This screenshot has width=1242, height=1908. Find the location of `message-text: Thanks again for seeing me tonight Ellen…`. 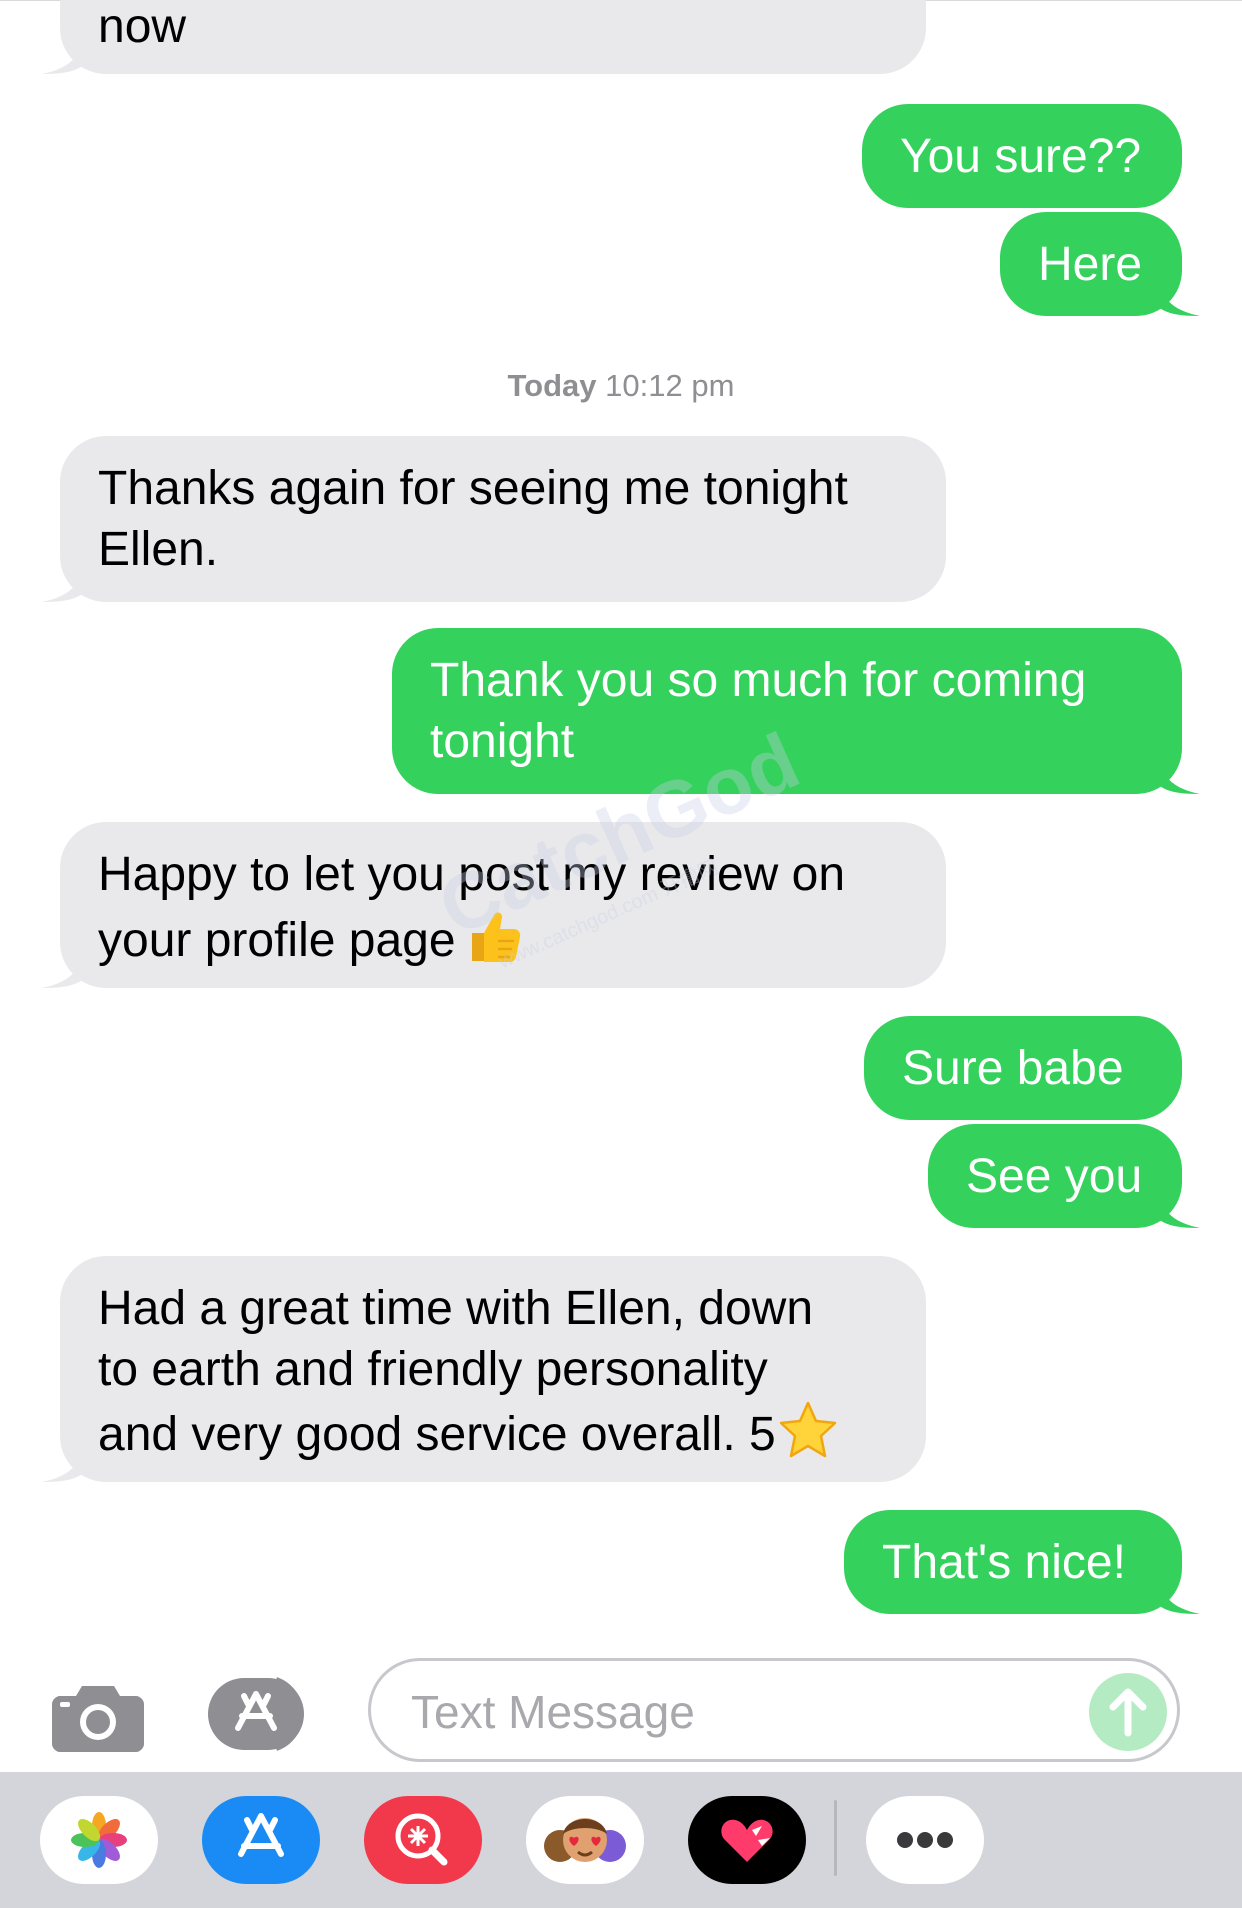

message-text: Thanks again for seeing me tonight Ellen… is located at coordinates (473, 519).